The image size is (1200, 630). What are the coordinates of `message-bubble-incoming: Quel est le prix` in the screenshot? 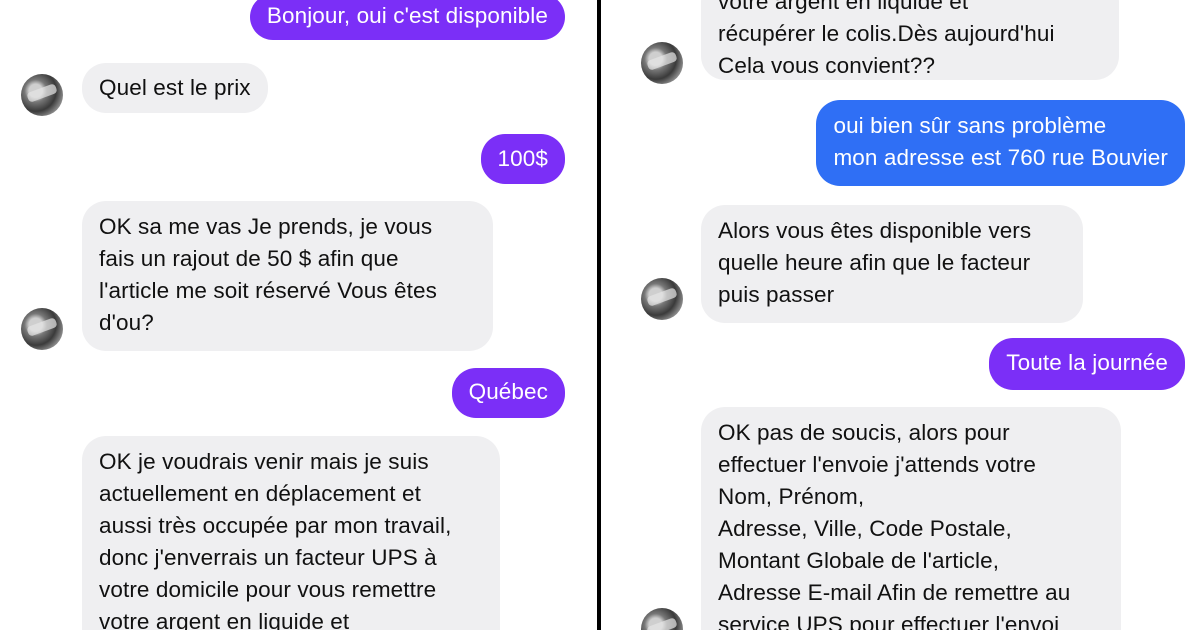 It's located at (175, 88).